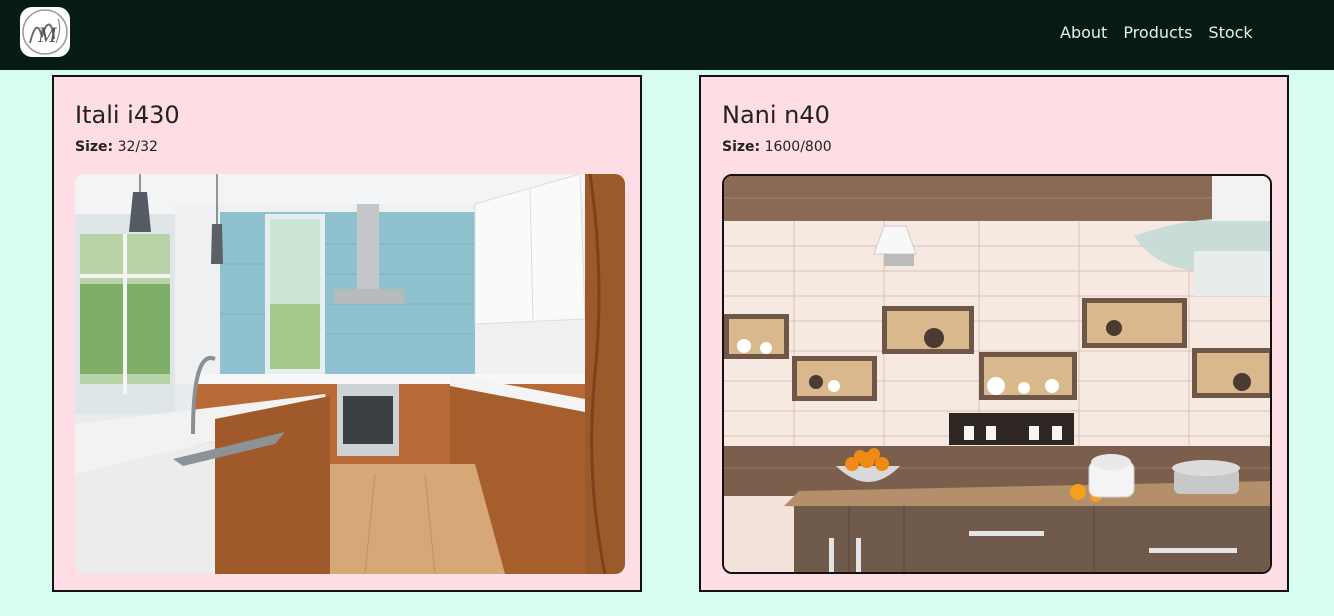 Image resolution: width=1334 pixels, height=616 pixels. I want to click on logo-letter: M, so click(47, 34).